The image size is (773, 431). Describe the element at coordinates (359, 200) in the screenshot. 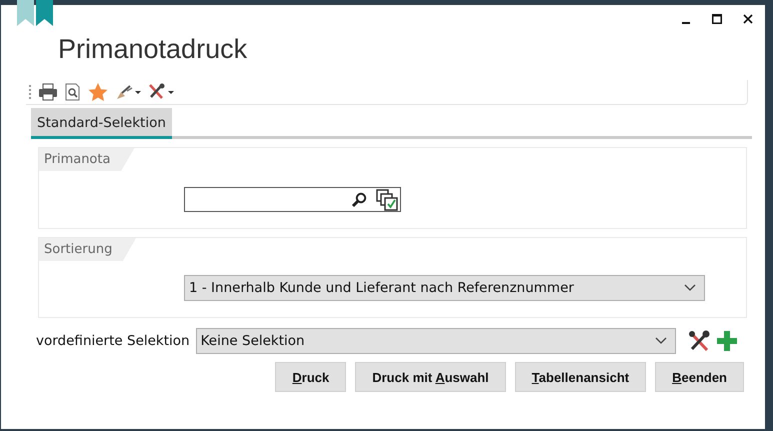

I see `search-icon` at that location.